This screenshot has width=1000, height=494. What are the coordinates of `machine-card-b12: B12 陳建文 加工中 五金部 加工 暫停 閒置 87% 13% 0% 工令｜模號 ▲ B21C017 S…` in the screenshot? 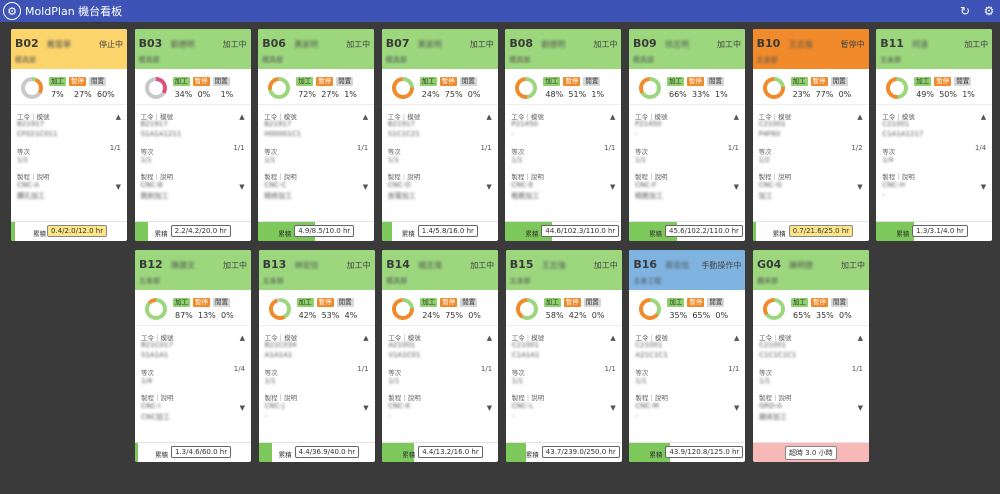 It's located at (193, 356).